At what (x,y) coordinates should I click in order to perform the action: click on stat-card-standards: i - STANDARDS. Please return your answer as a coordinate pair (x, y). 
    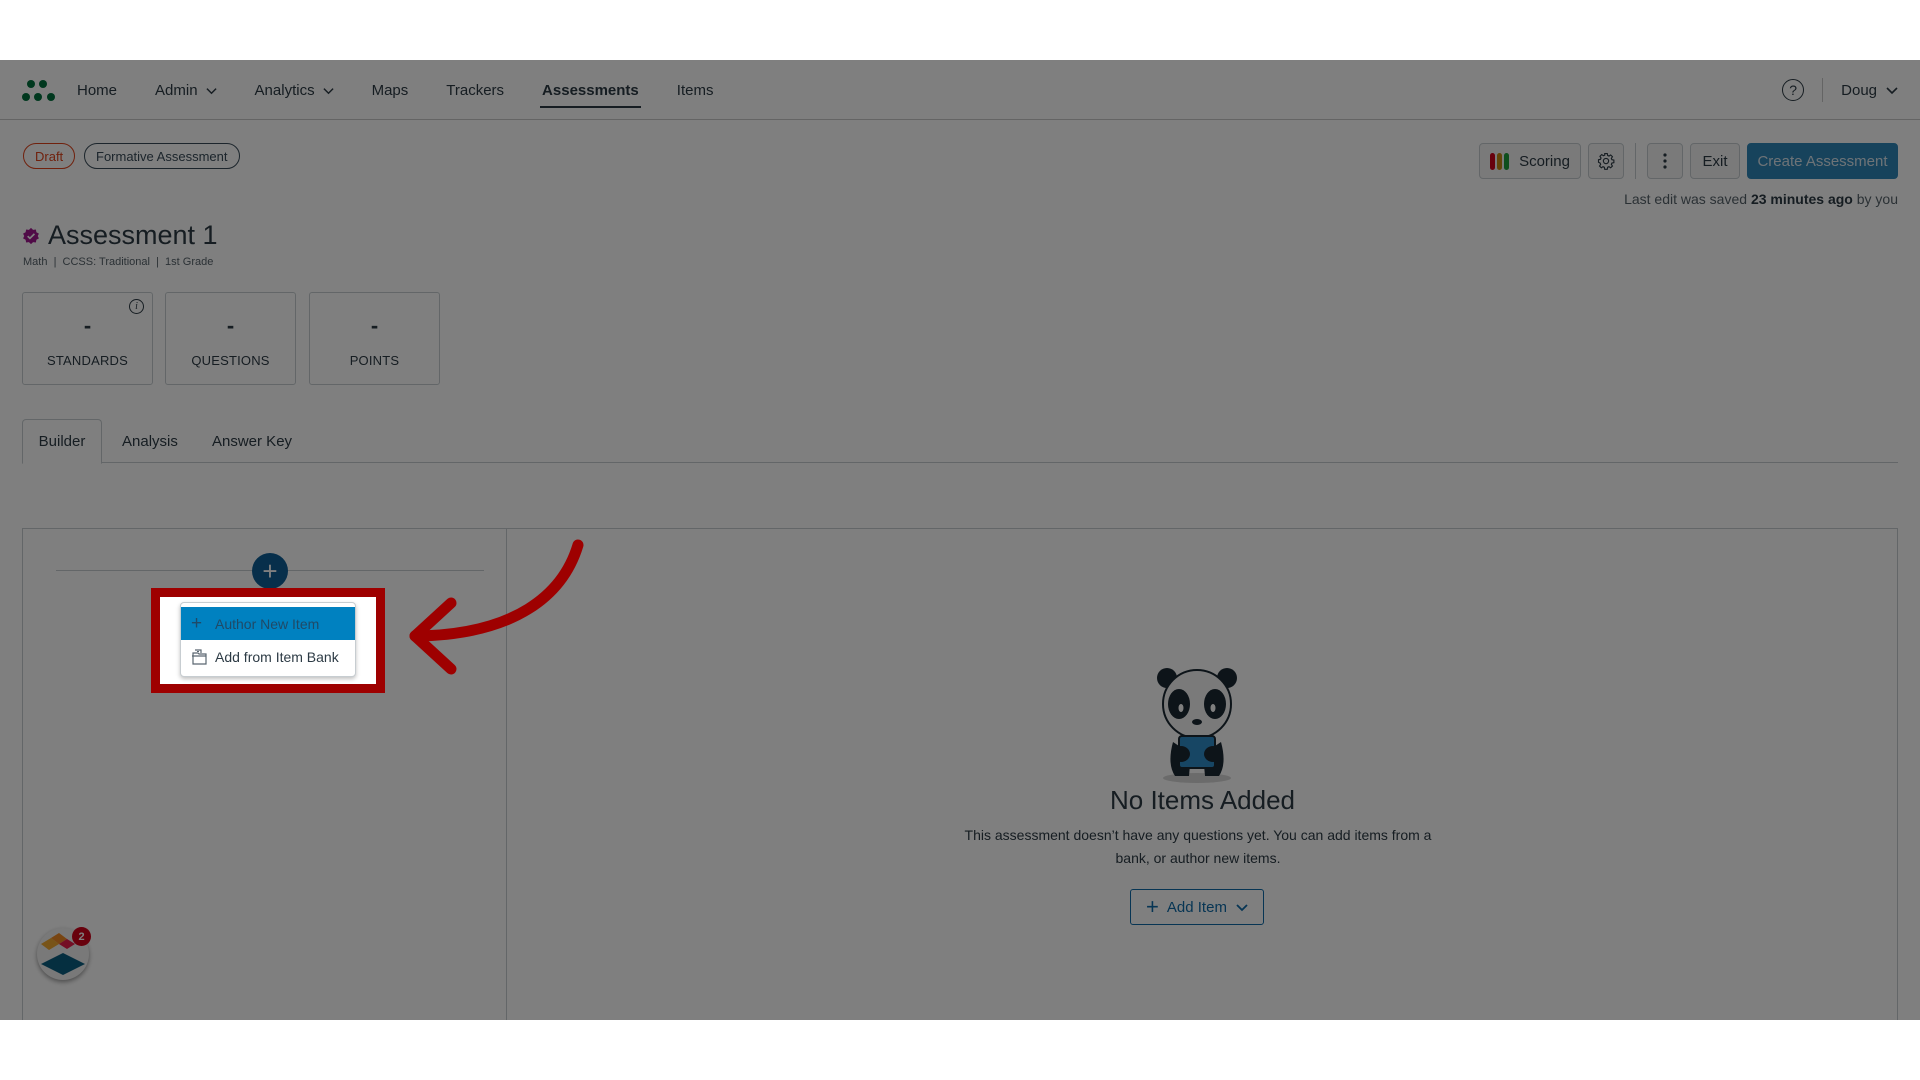
    Looking at the image, I should click on (87, 338).